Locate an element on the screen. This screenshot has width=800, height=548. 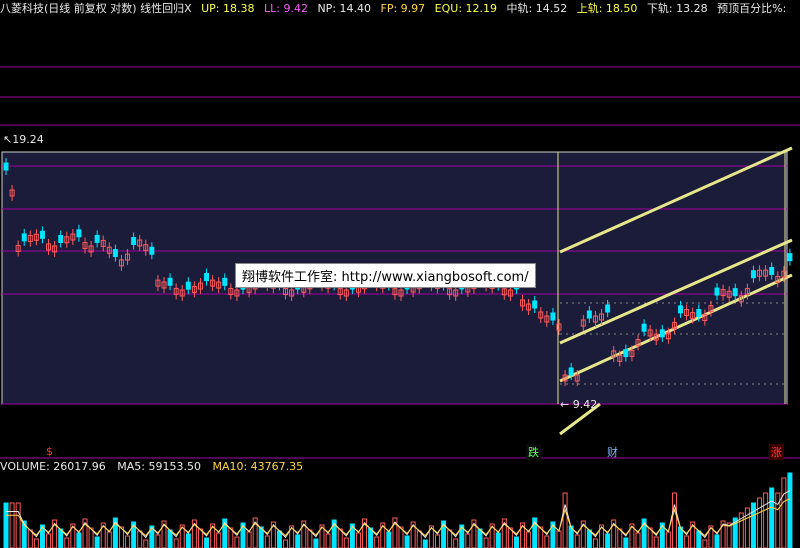
lower-band-value: 下轨: 13.28 is located at coordinates (677, 8).